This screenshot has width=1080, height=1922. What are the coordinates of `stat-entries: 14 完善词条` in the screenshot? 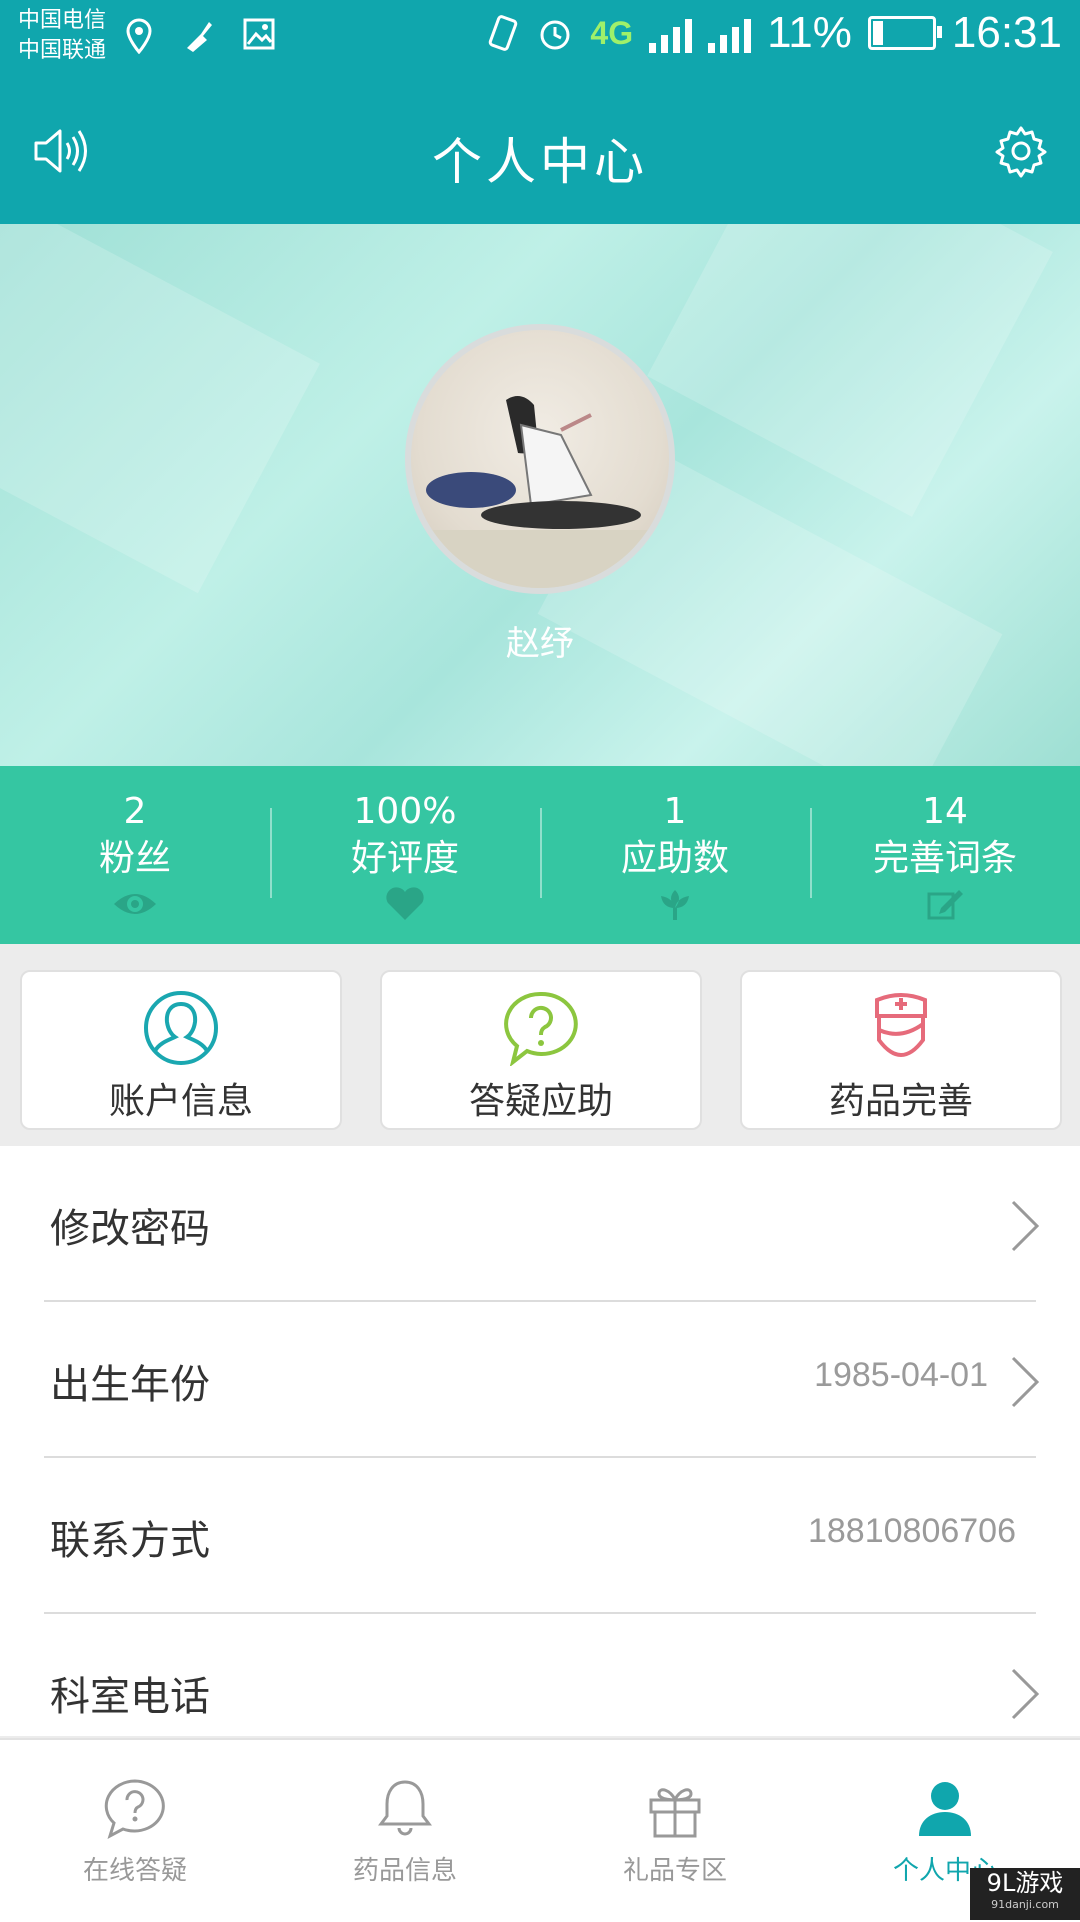 It's located at (945, 855).